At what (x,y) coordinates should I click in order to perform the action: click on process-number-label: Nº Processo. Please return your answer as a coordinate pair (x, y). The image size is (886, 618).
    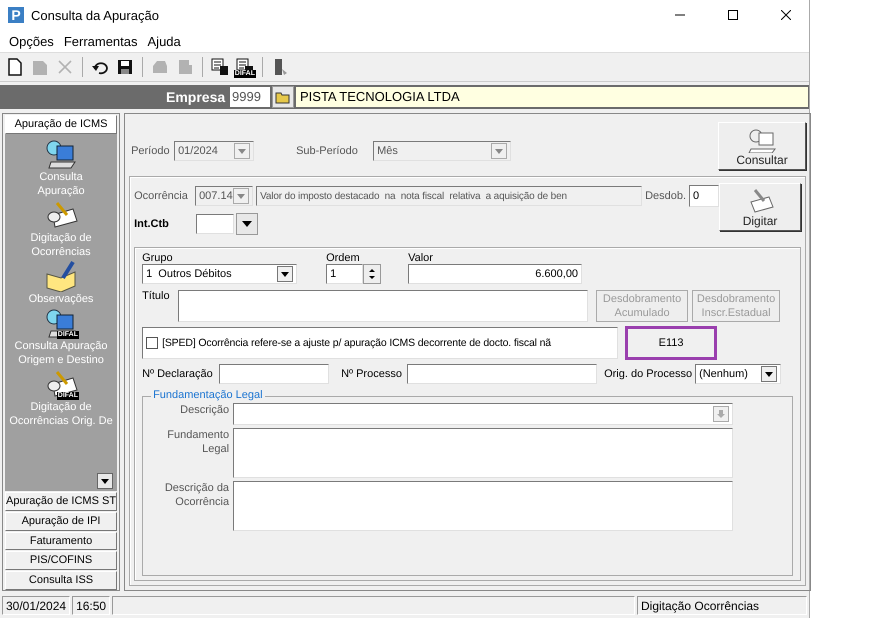
    Looking at the image, I should click on (372, 374).